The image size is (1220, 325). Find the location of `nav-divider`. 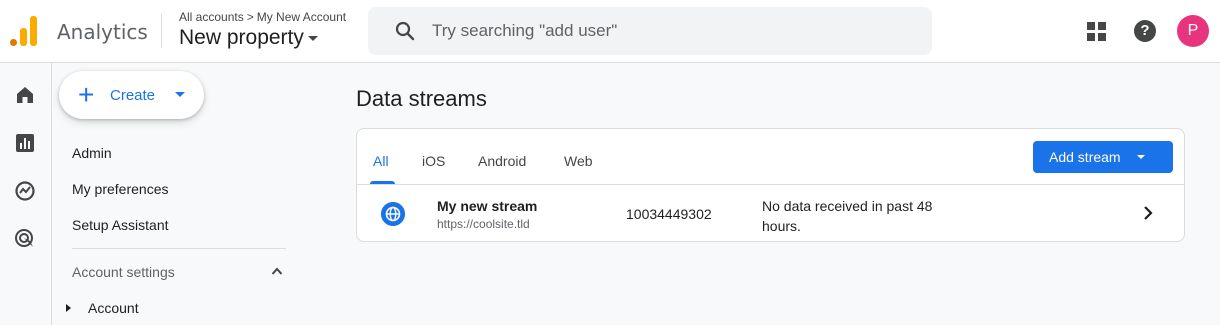

nav-divider is located at coordinates (179, 248).